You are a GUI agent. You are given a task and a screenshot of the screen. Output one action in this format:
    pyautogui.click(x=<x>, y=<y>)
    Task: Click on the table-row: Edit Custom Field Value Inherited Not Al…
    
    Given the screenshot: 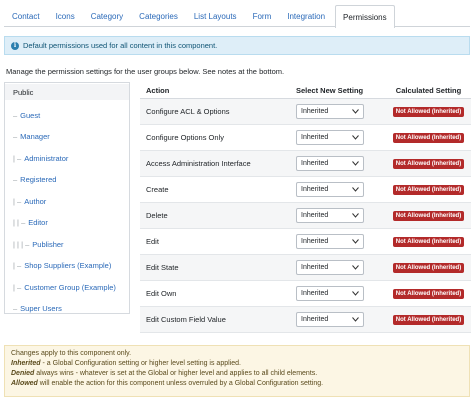 What is the action you would take?
    pyautogui.click(x=305, y=320)
    